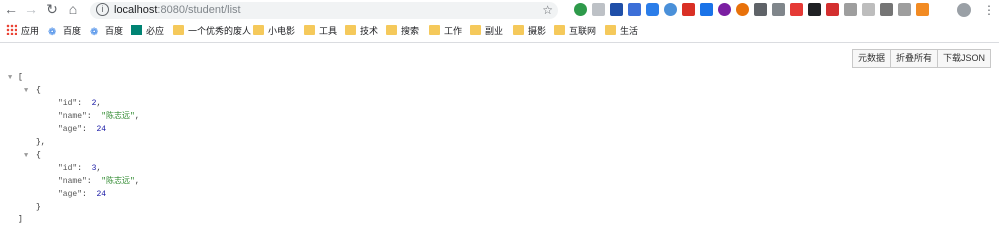 This screenshot has height=240, width=999. What do you see at coordinates (147, 31) in the screenshot?
I see `bookmark-item: 必应` at bounding box center [147, 31].